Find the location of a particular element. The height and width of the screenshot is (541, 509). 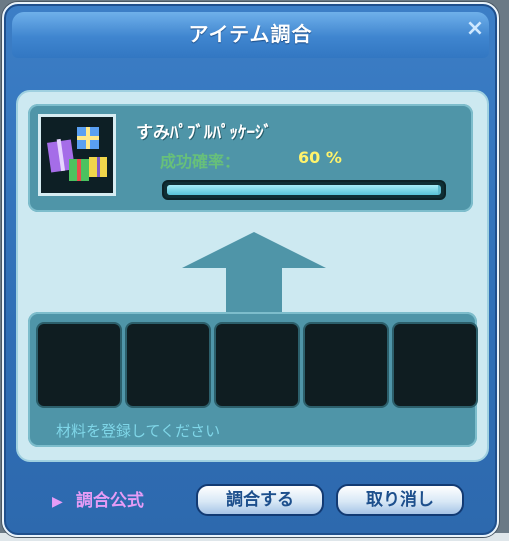

window-title: アイテム調合 is located at coordinates (250, 34).